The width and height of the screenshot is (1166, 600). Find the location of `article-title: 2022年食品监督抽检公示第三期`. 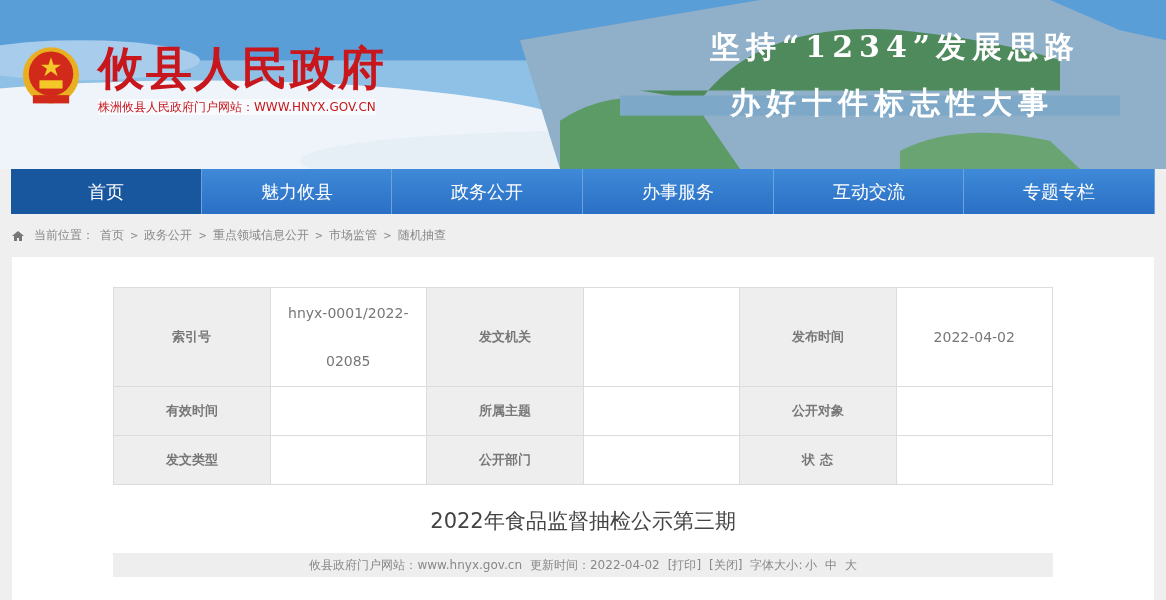

article-title: 2022年食品监督抽检公示第三期 is located at coordinates (583, 521).